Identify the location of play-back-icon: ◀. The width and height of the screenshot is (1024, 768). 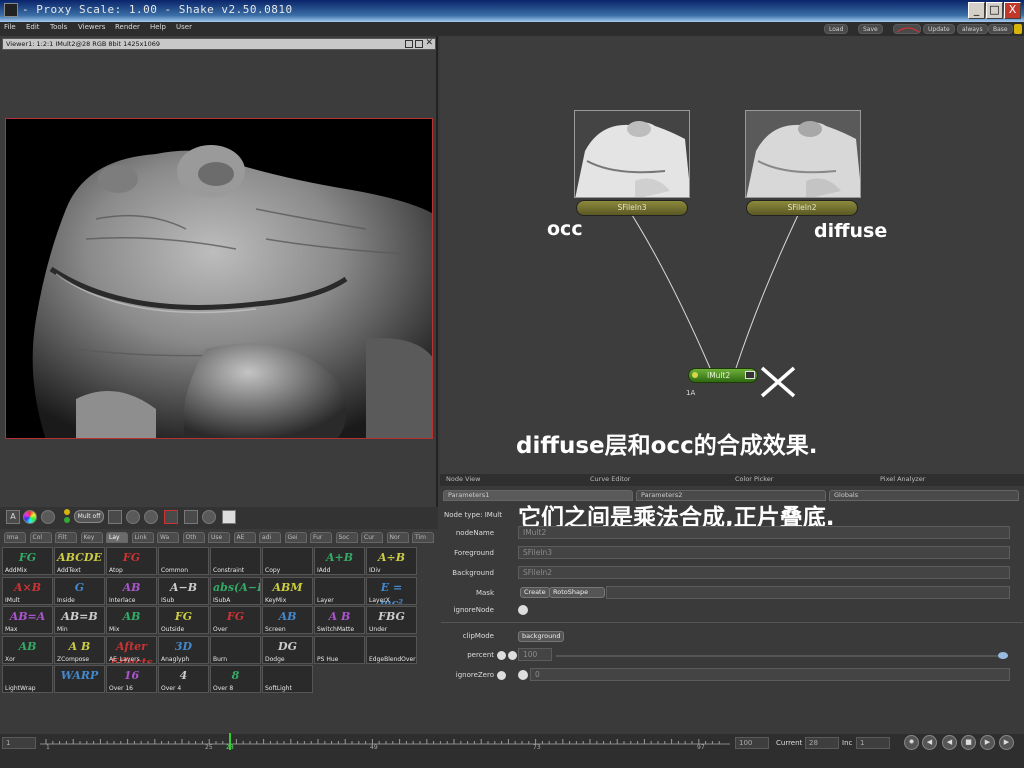
(949, 742).